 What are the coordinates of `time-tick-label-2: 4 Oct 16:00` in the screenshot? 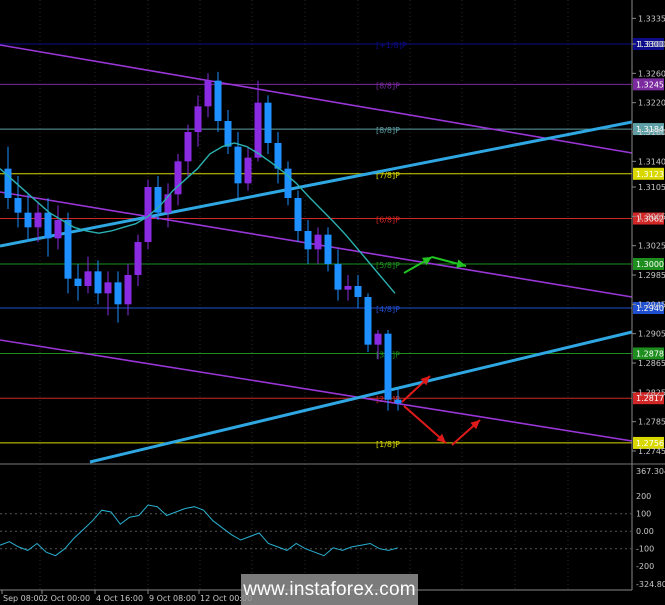 It's located at (119, 598).